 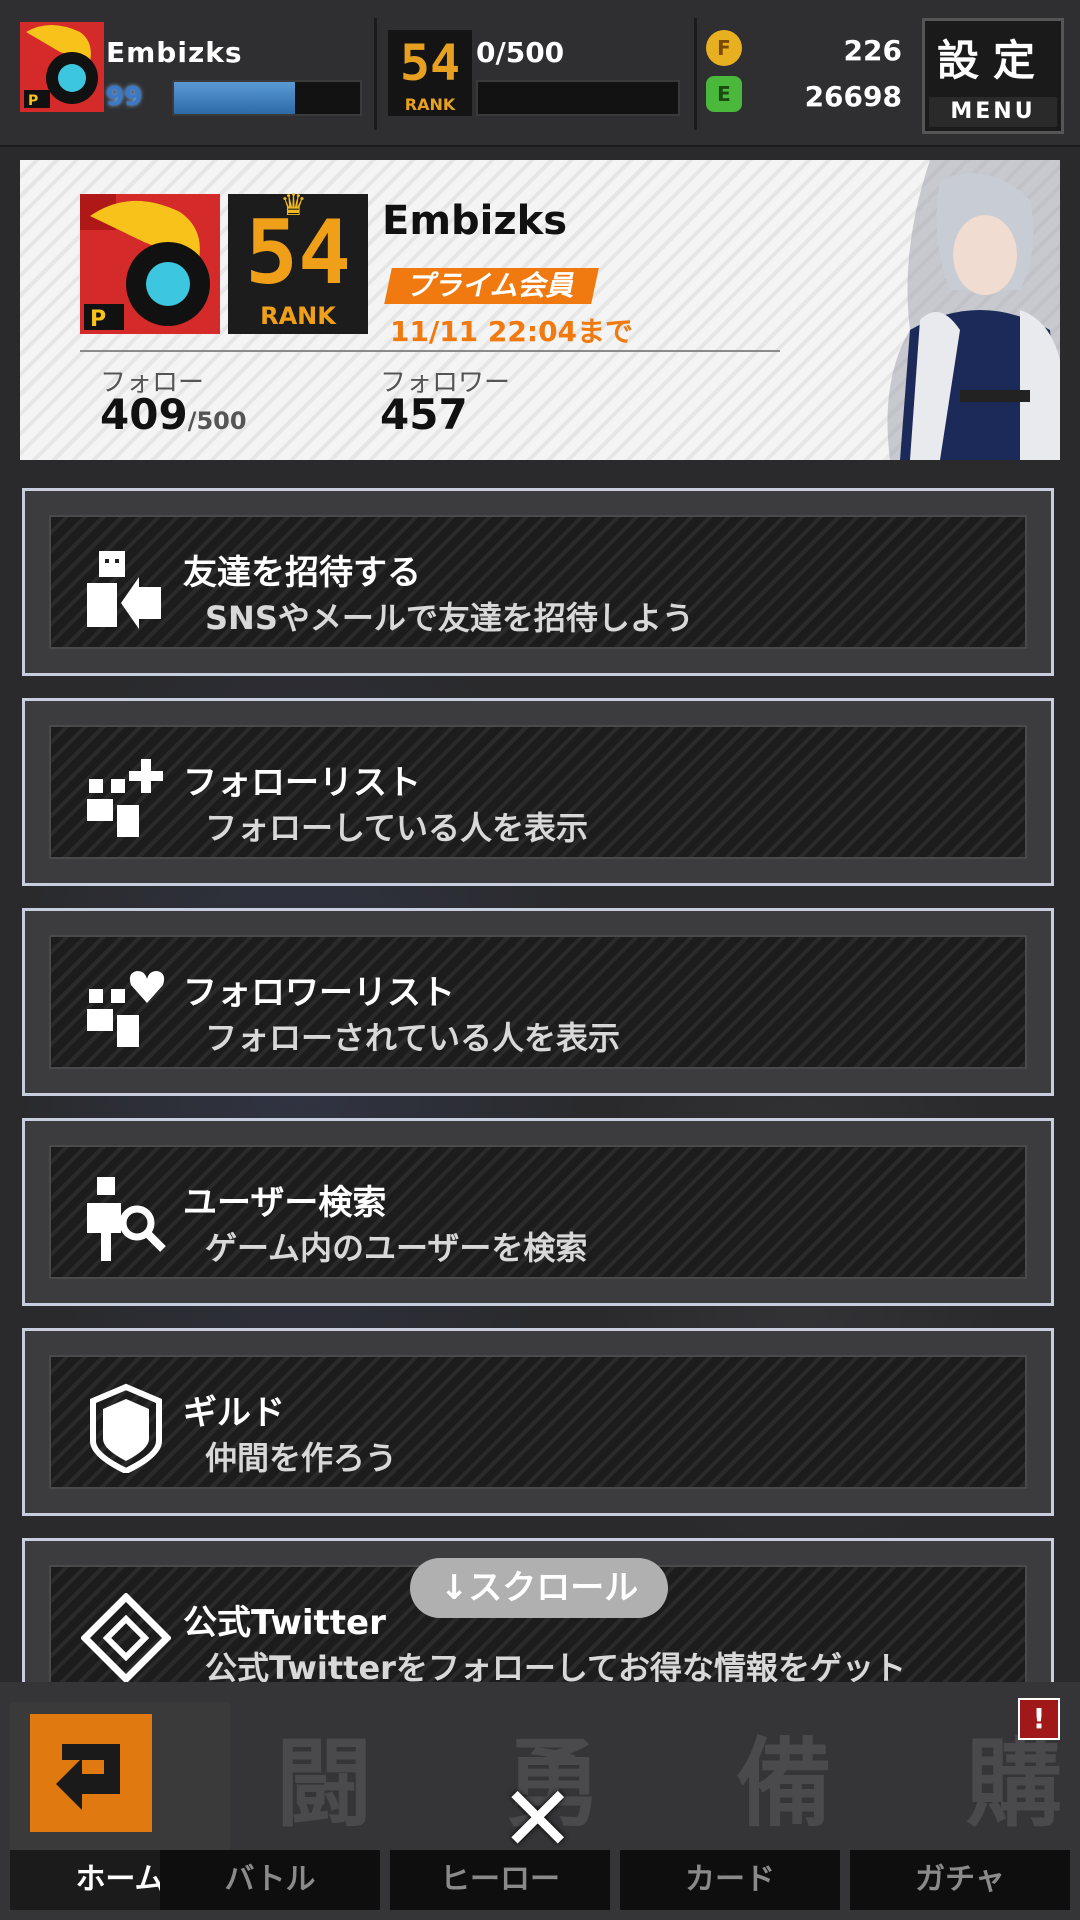 I want to click on close-button: ✕, so click(x=537, y=1820).